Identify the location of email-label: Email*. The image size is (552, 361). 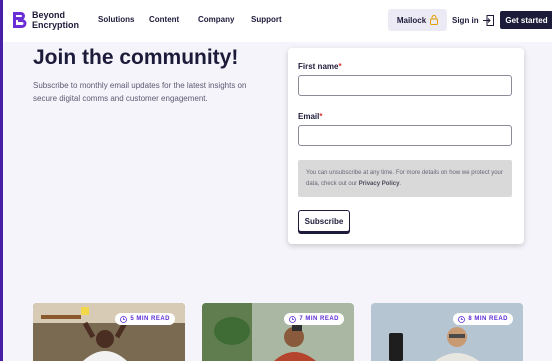
(310, 116).